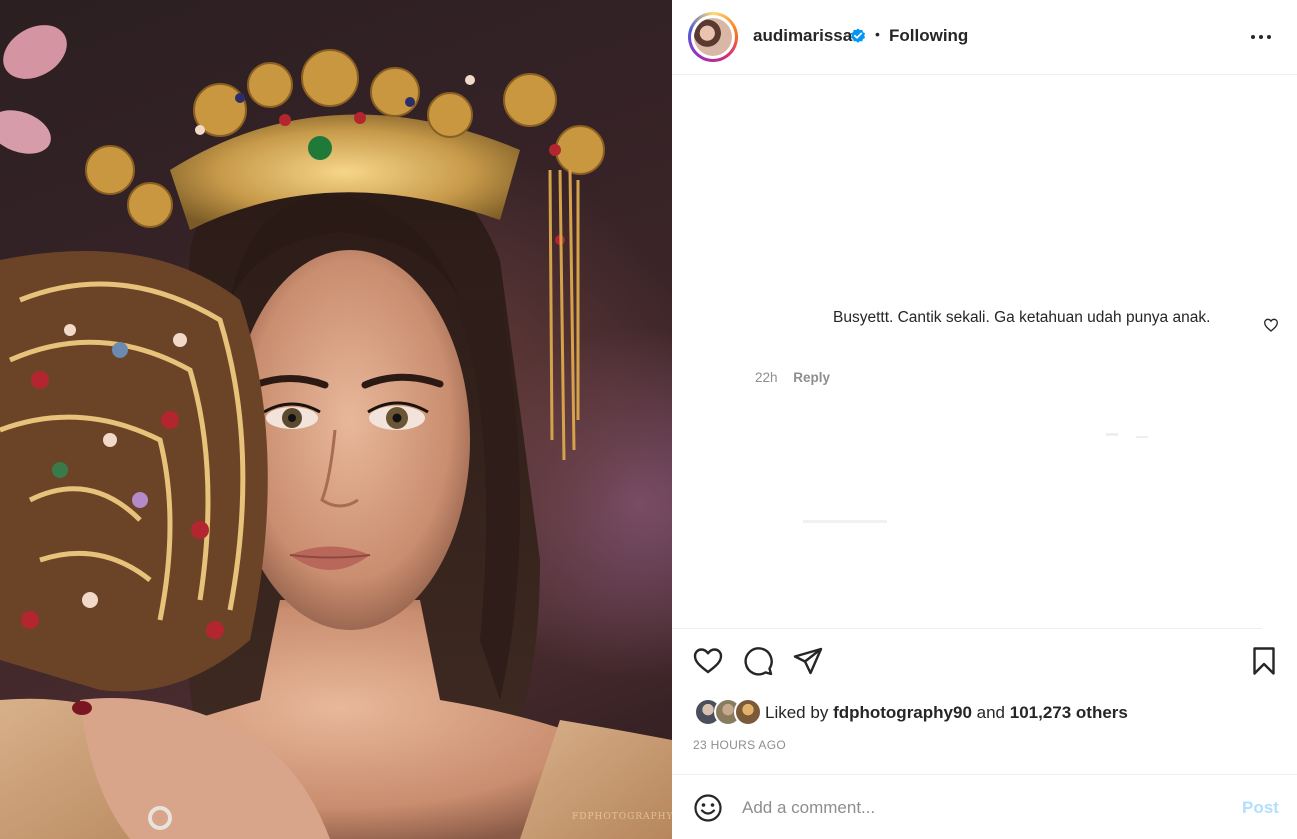 This screenshot has width=1297, height=839. Describe the element at coordinates (622, 817) in the screenshot. I see `photo-watermark: FDPHOTOGRAPHY` at that location.